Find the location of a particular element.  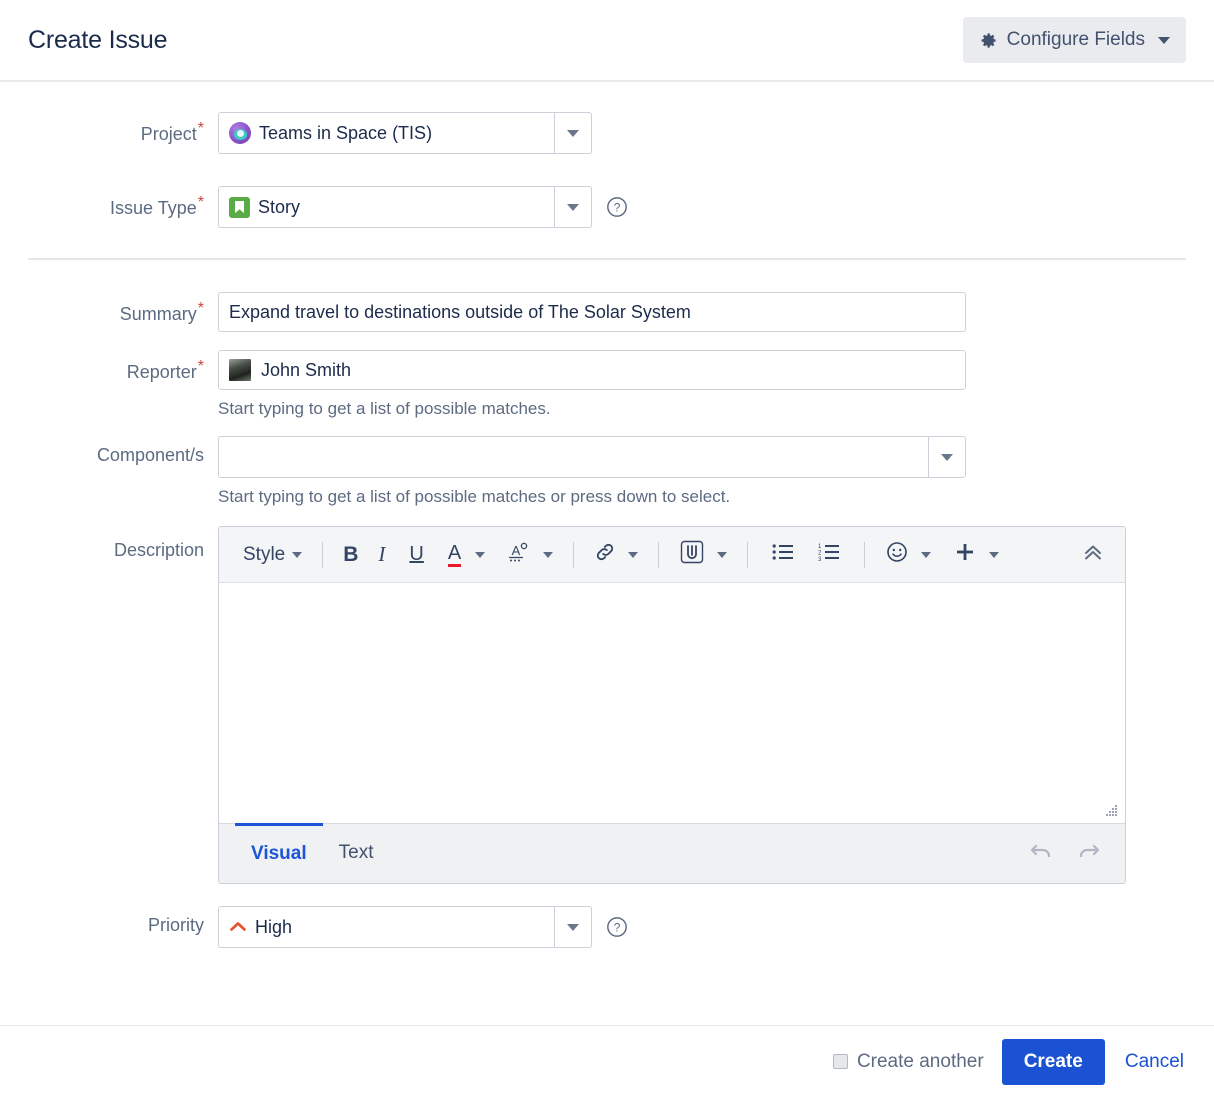

bold-button: B is located at coordinates (350, 555).